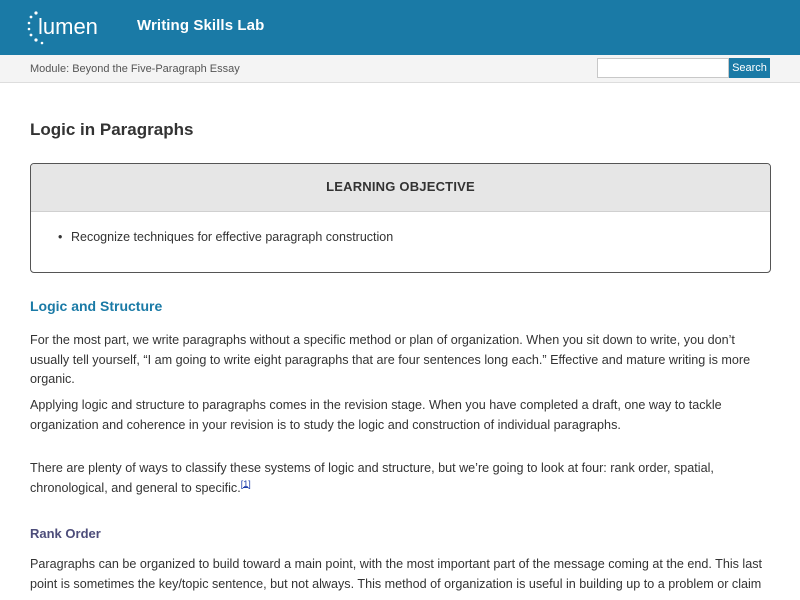  What do you see at coordinates (96, 306) in the screenshot?
I see `section-heading: Logic and Structure` at bounding box center [96, 306].